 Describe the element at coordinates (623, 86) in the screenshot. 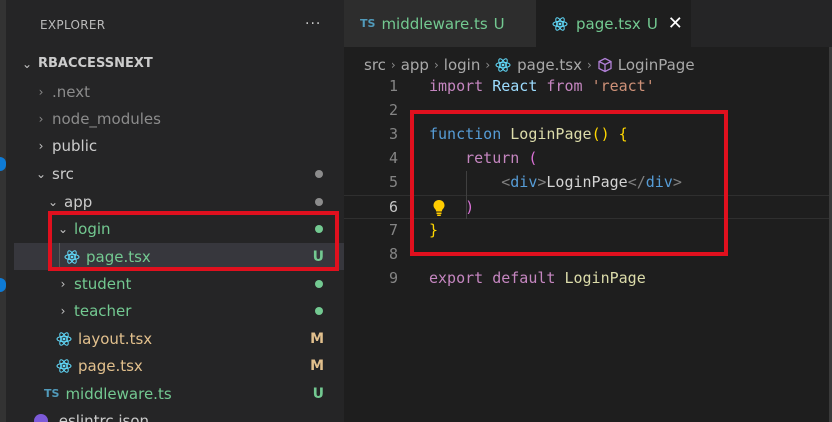

I see `string-module: 'react'` at that location.